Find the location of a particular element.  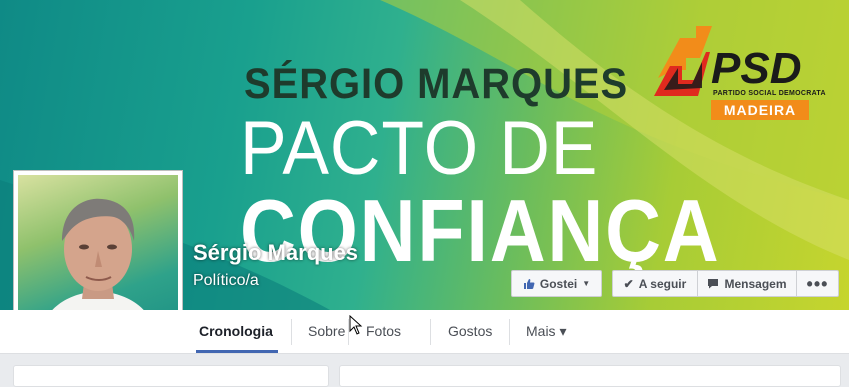

mouse-pointer-icon is located at coordinates (356, 325).